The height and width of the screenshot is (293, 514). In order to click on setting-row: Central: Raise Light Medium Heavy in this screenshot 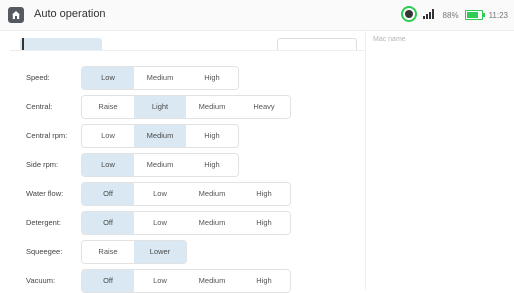, I will do `click(182, 107)`.